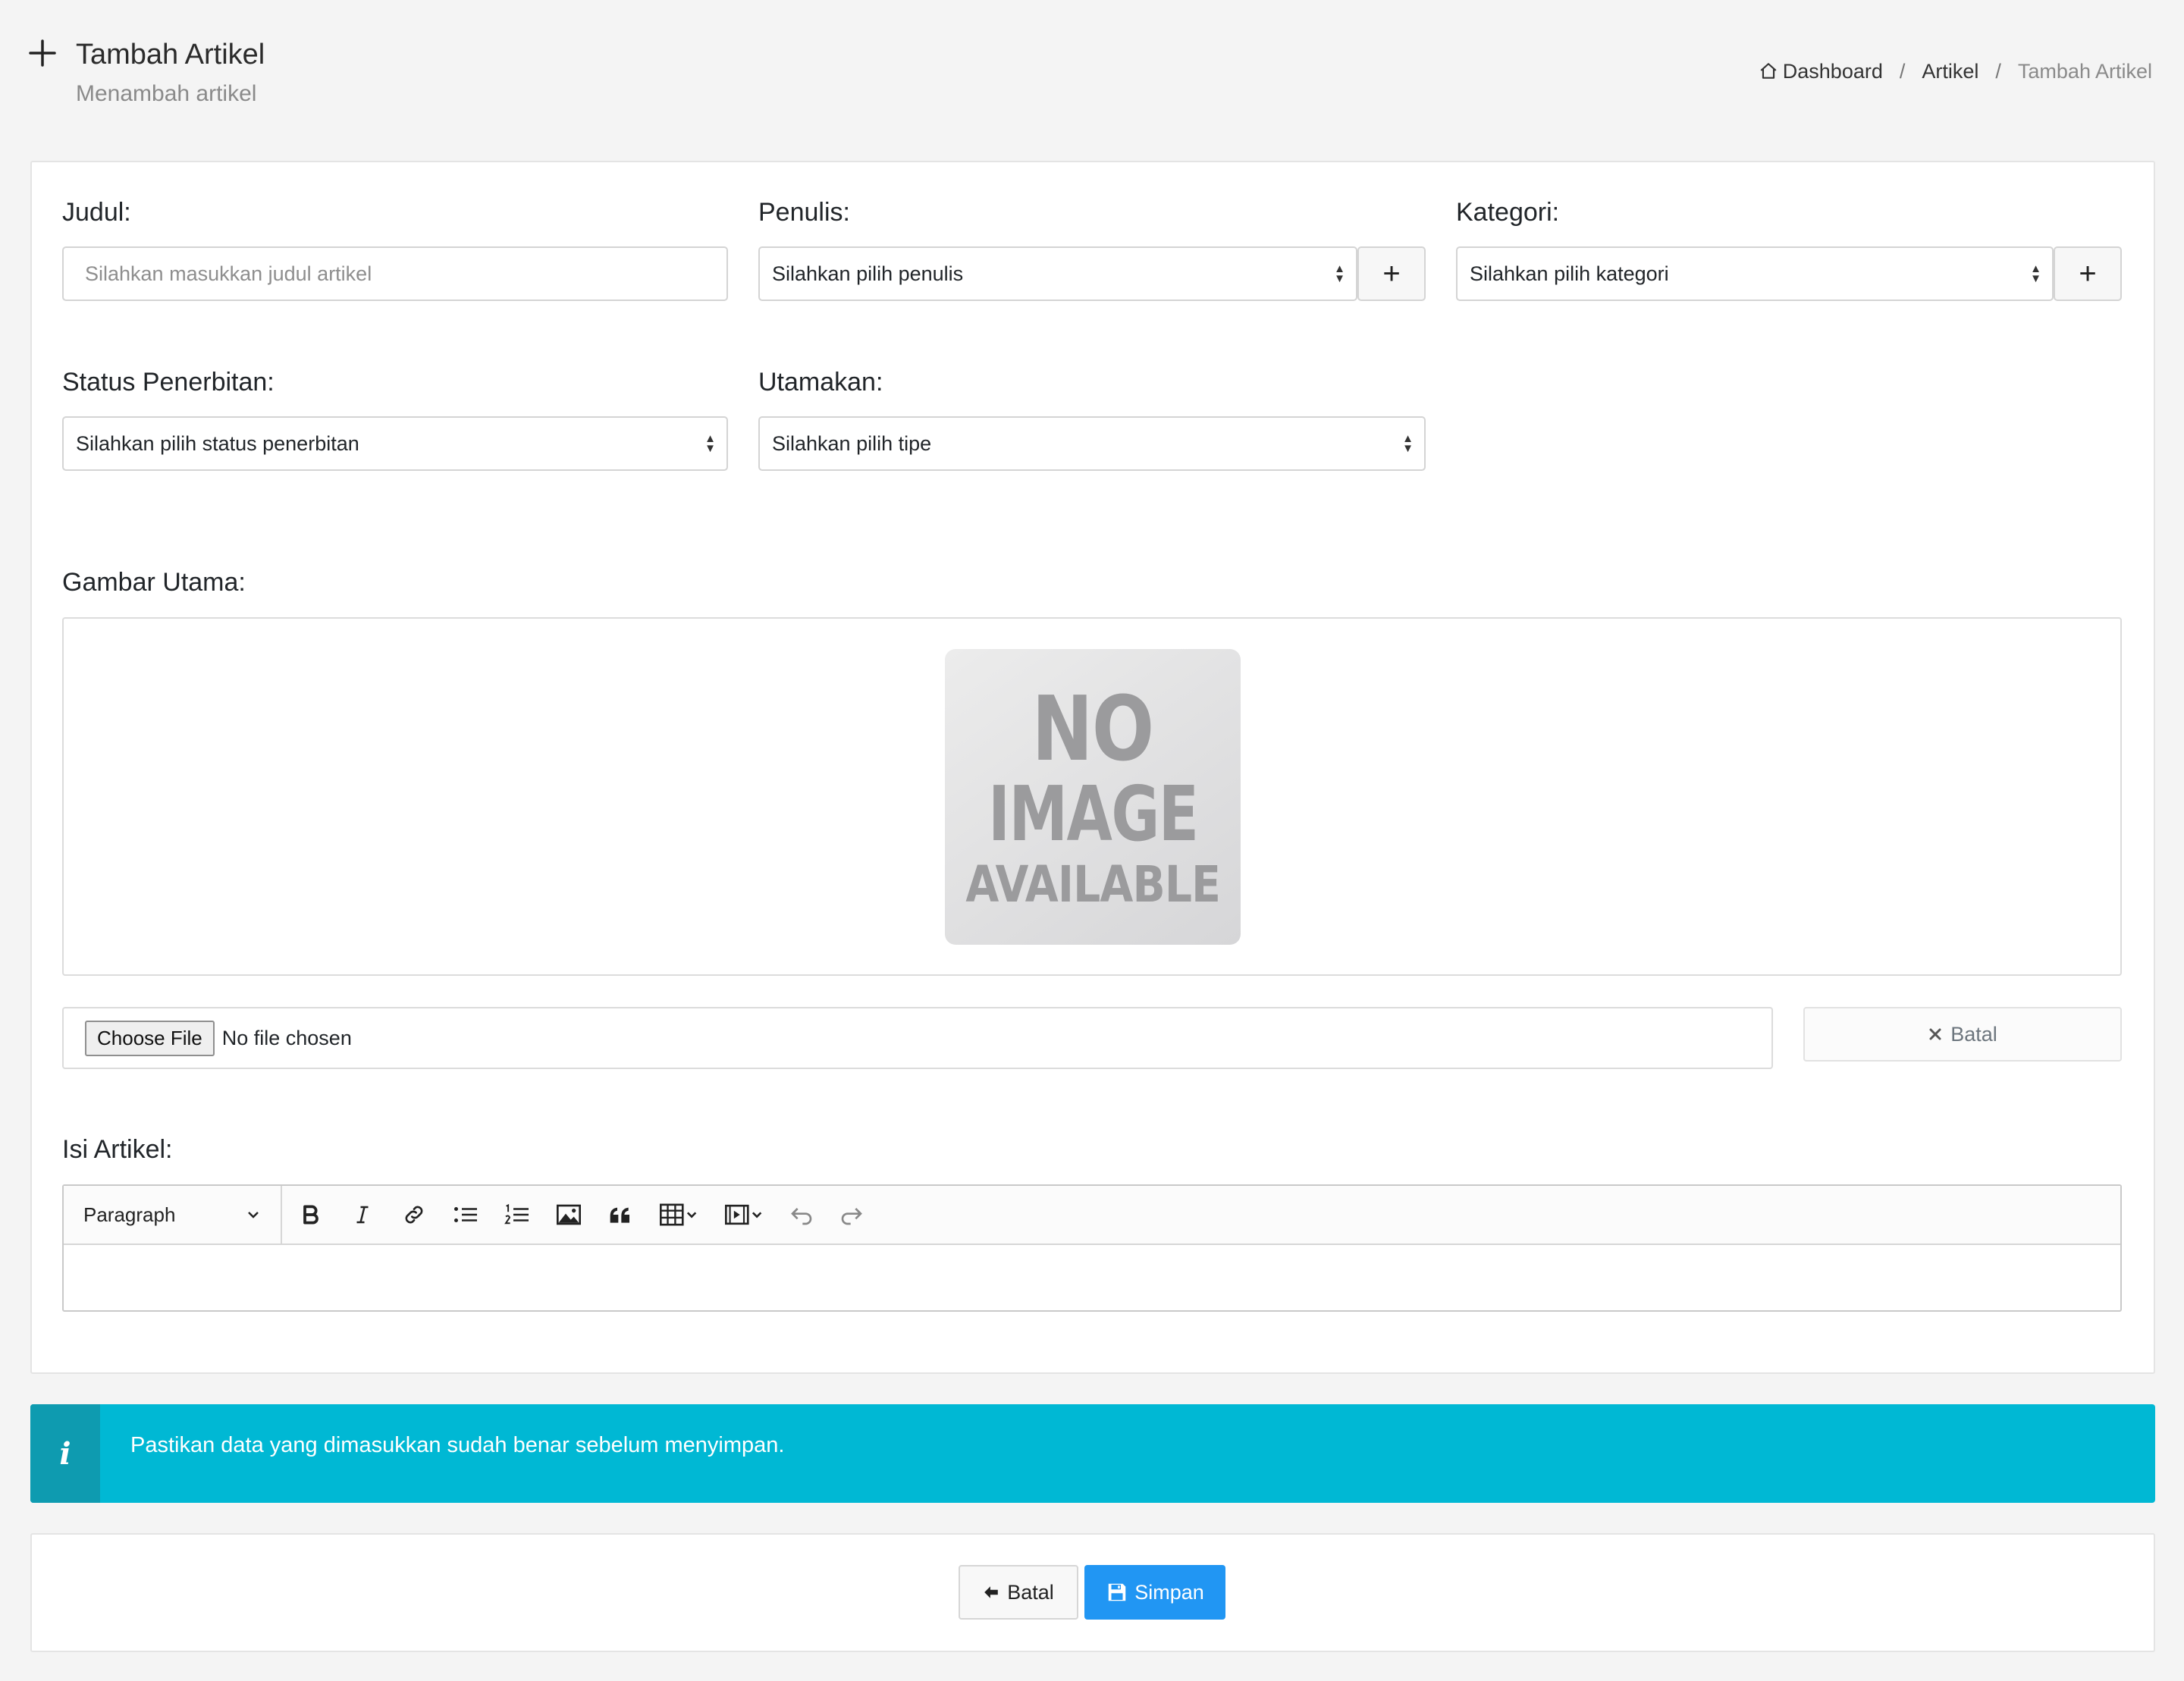  Describe the element at coordinates (362, 1214) in the screenshot. I see `italic-icon` at that location.